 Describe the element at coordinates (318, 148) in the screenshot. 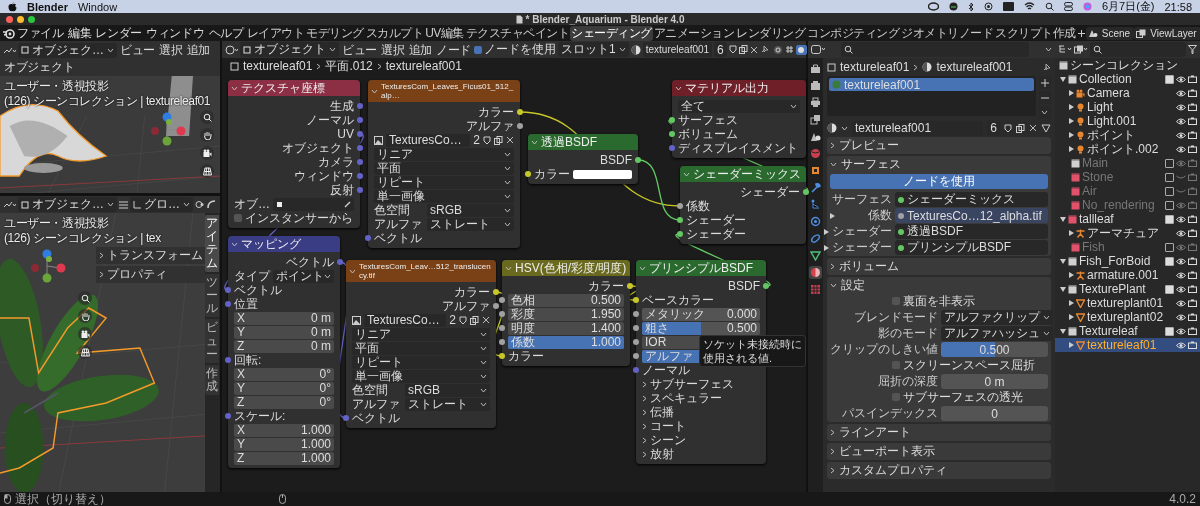

I see `socket-label: オブジェクト` at that location.